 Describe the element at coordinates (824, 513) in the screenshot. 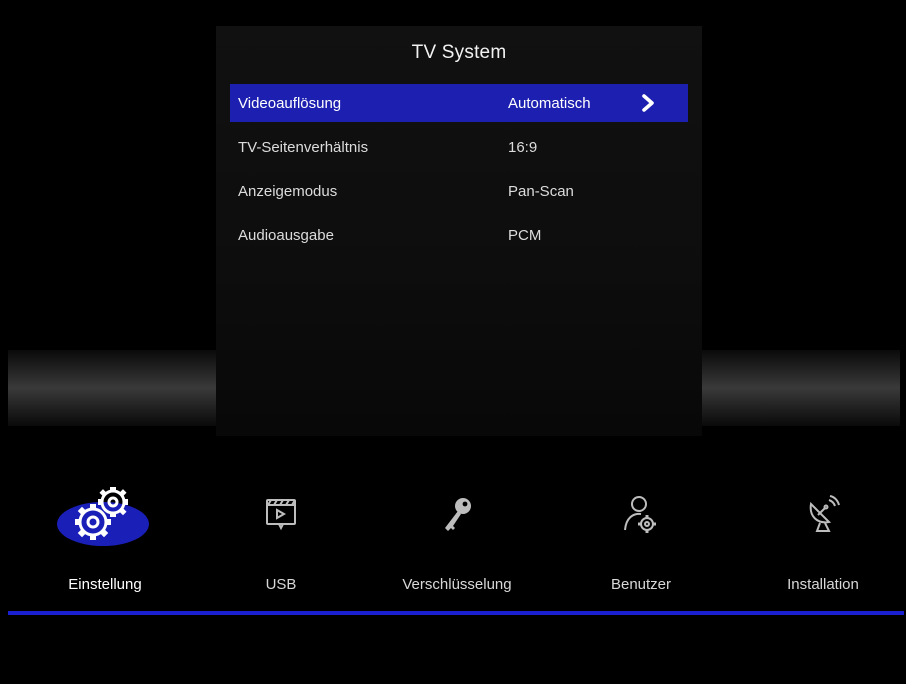

I see `satellite-dish-icon` at that location.